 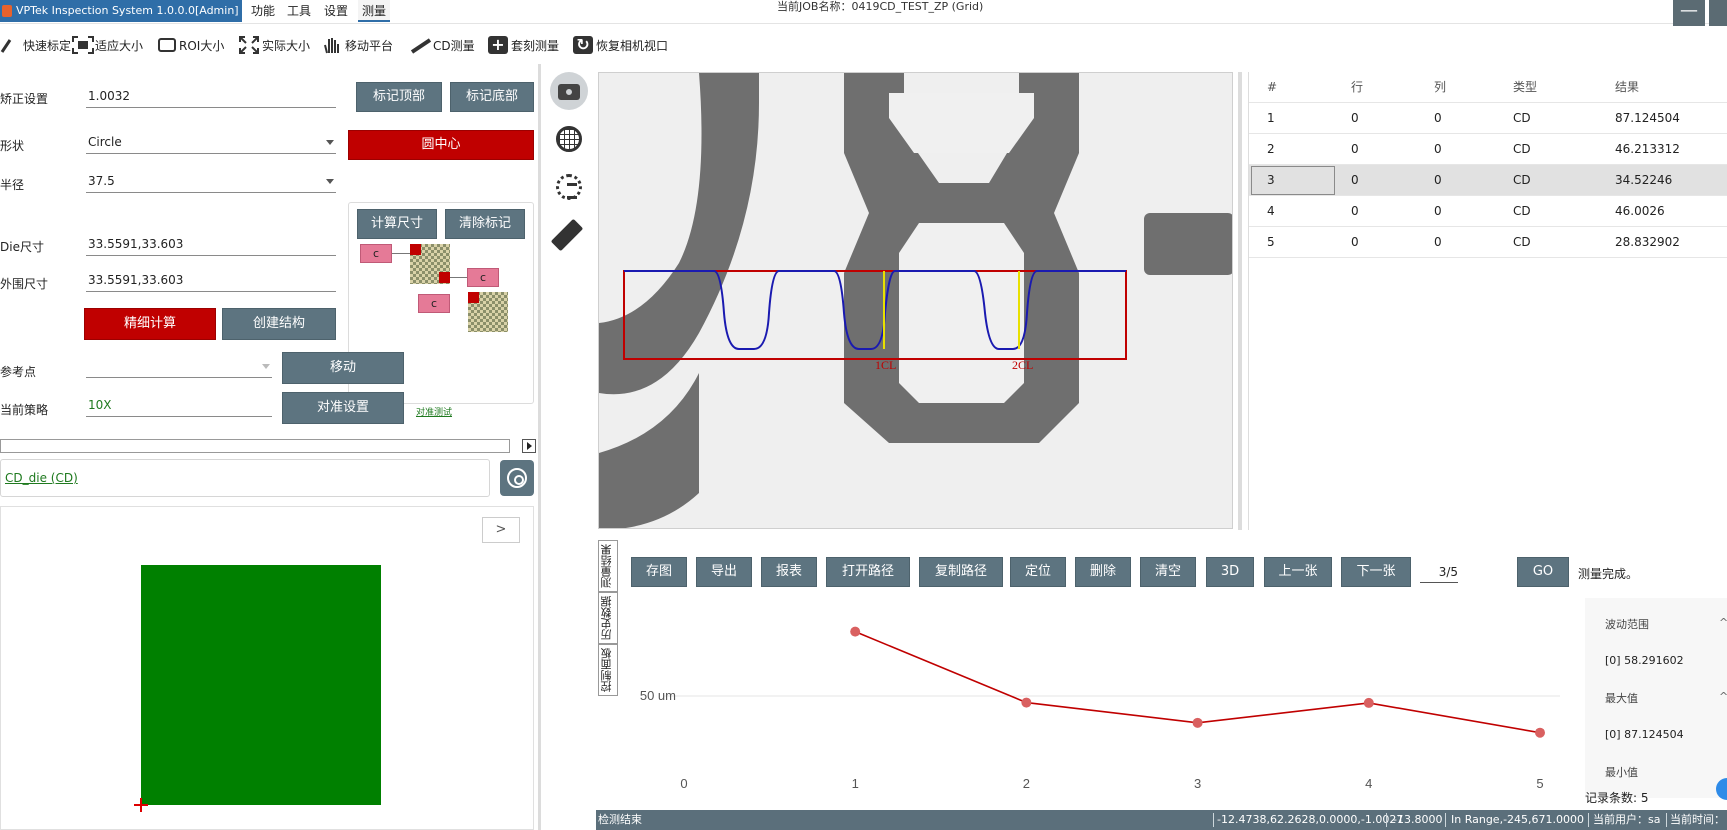 What do you see at coordinates (1440, 87) in the screenshot?
I see `col-header-col: 列` at bounding box center [1440, 87].